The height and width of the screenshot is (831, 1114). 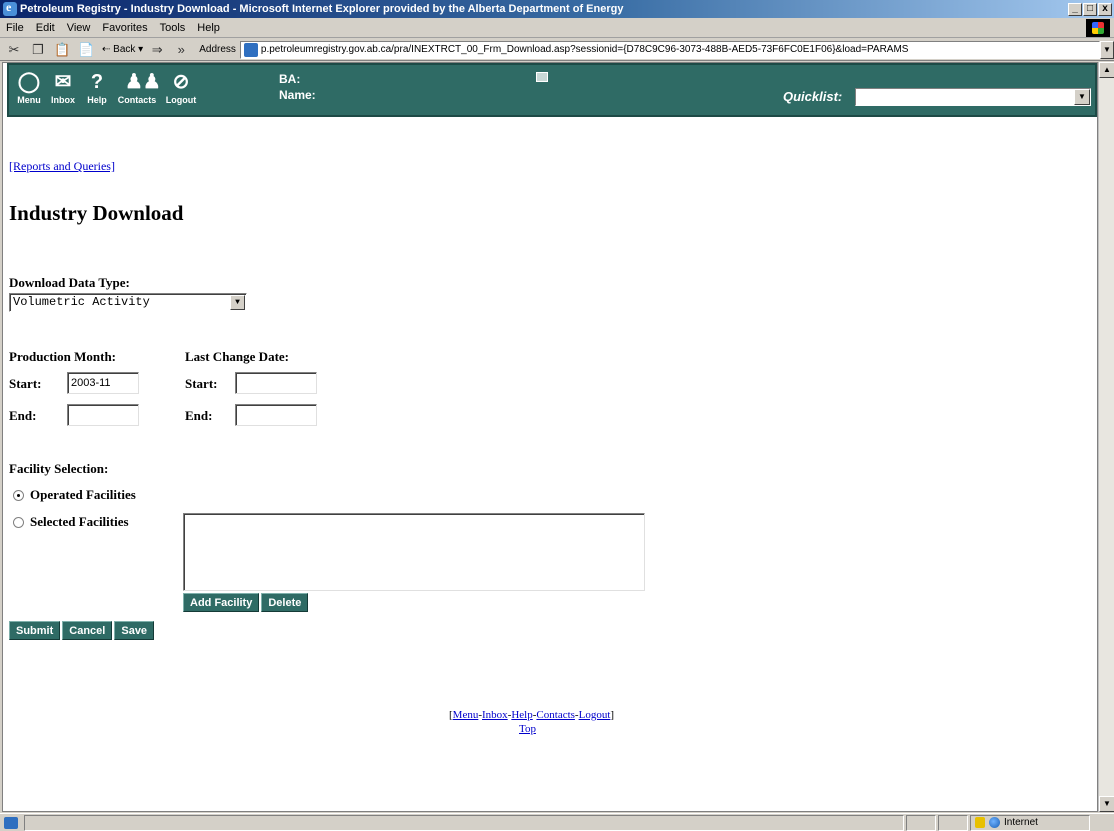 What do you see at coordinates (813, 96) in the screenshot?
I see `quicklist-label: Quicklist:` at bounding box center [813, 96].